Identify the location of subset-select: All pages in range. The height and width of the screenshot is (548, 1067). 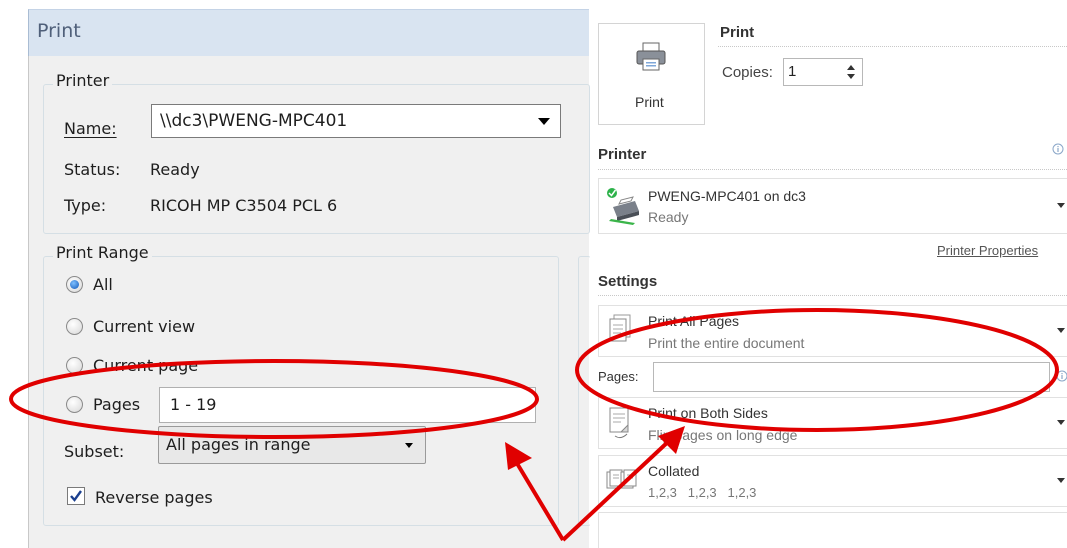
(292, 445).